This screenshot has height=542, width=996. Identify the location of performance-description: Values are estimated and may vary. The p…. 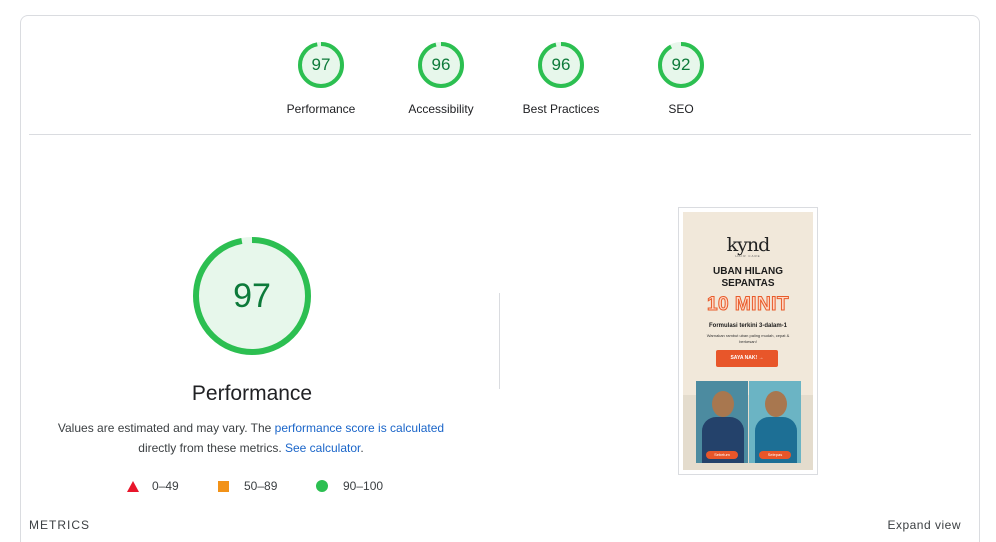
(251, 438).